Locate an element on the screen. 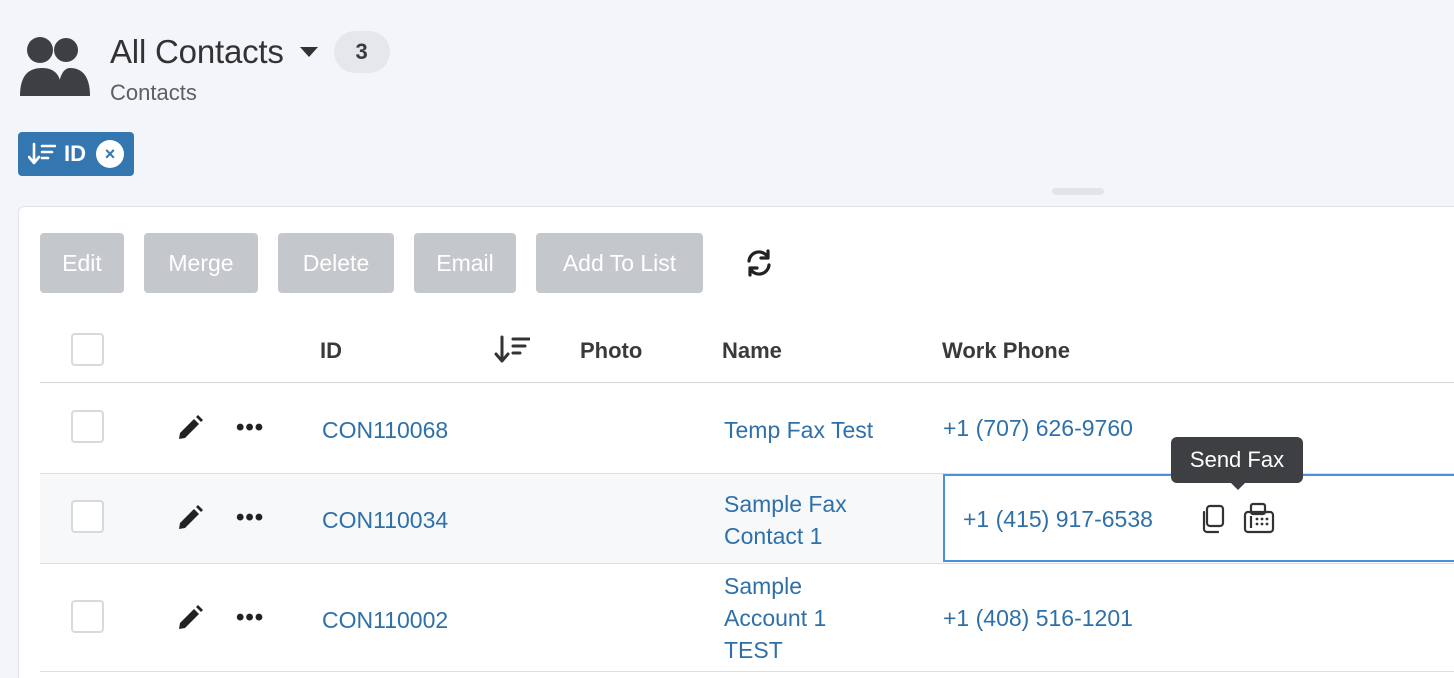  sort-chip-label: ID is located at coordinates (75, 153).